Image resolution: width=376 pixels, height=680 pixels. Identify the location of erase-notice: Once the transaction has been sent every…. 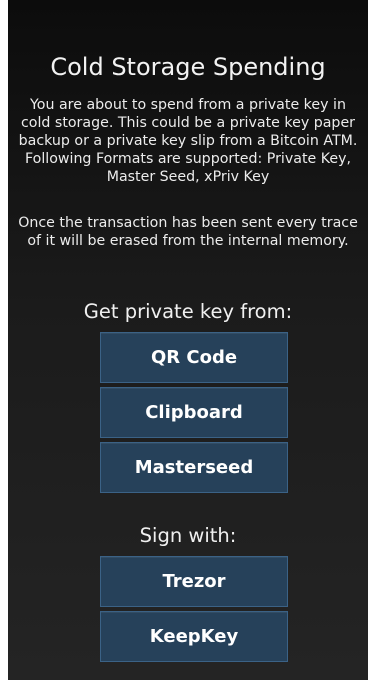
(188, 232).